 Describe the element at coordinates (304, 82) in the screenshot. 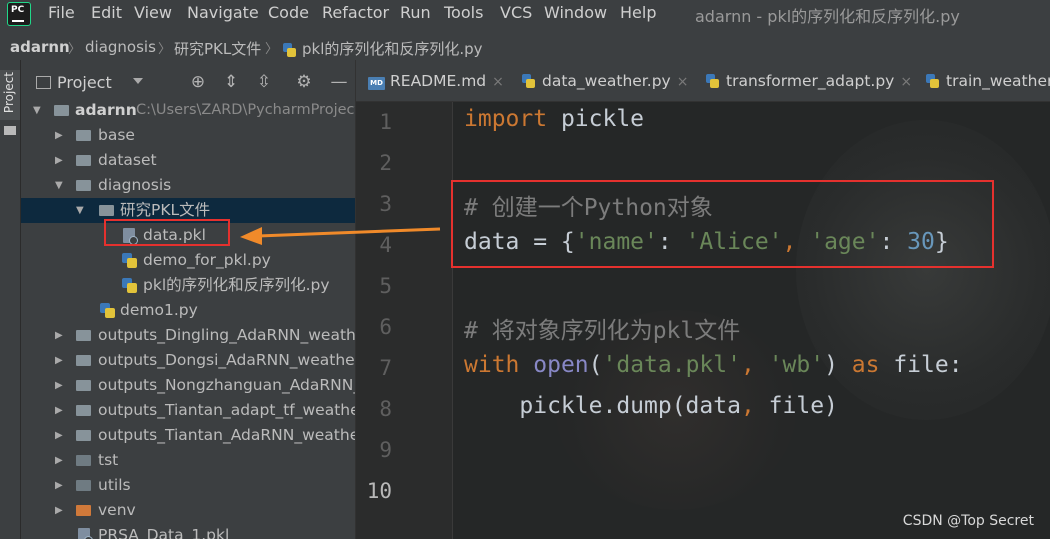

I see `gear-icon: ⚙` at that location.